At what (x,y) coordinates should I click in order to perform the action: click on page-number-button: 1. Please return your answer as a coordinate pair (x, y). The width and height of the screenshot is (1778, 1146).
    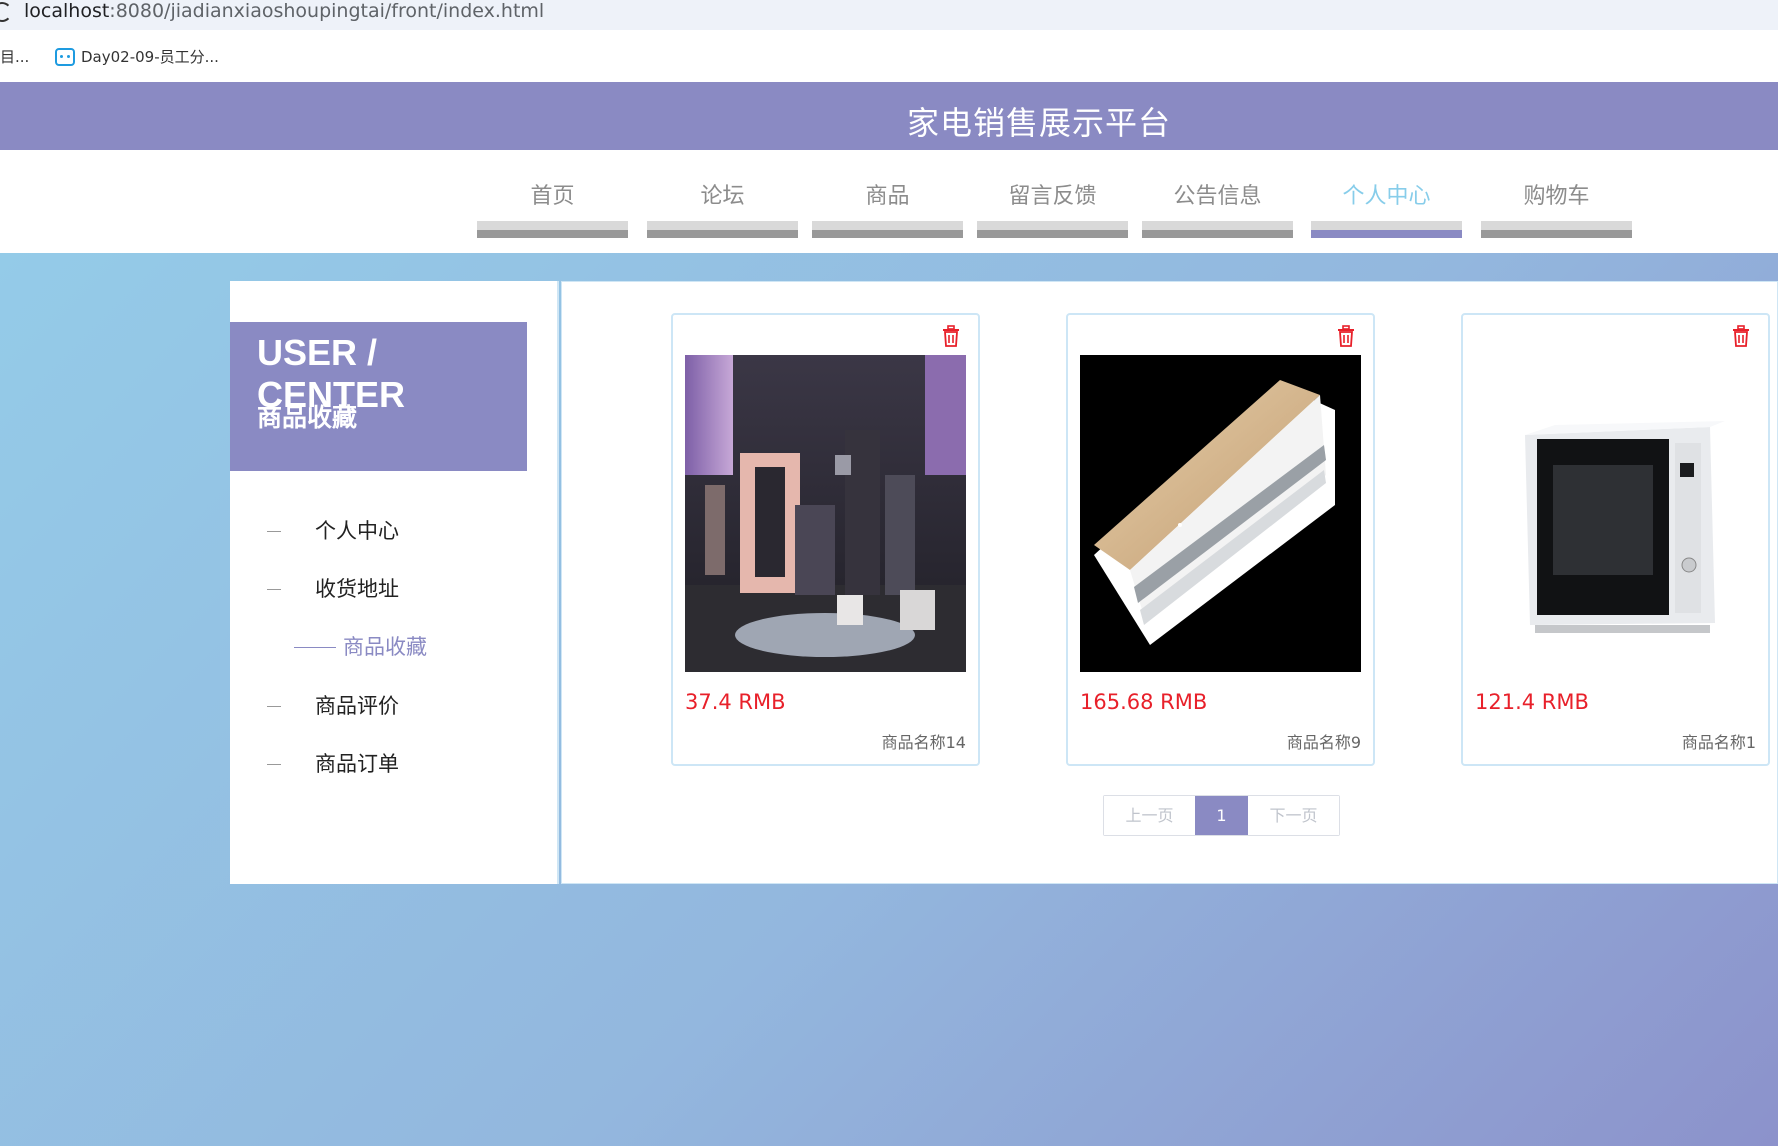
    Looking at the image, I should click on (1221, 815).